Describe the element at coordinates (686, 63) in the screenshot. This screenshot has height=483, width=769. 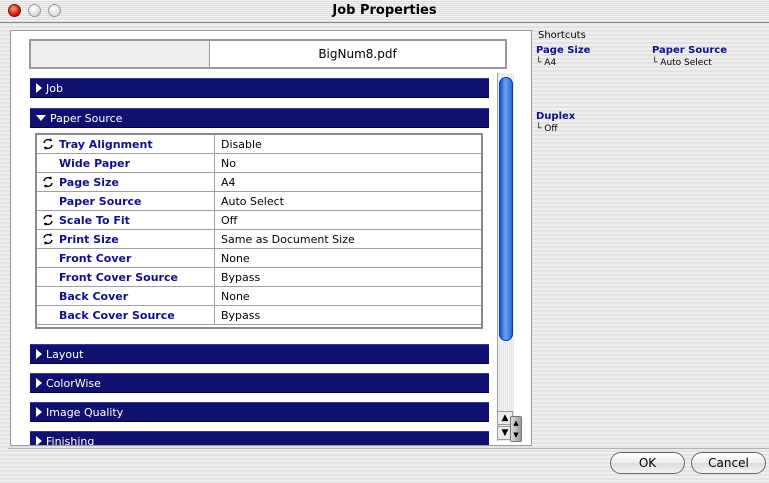
I see `shortcut-paper-source-value-text: Auto Select` at that location.